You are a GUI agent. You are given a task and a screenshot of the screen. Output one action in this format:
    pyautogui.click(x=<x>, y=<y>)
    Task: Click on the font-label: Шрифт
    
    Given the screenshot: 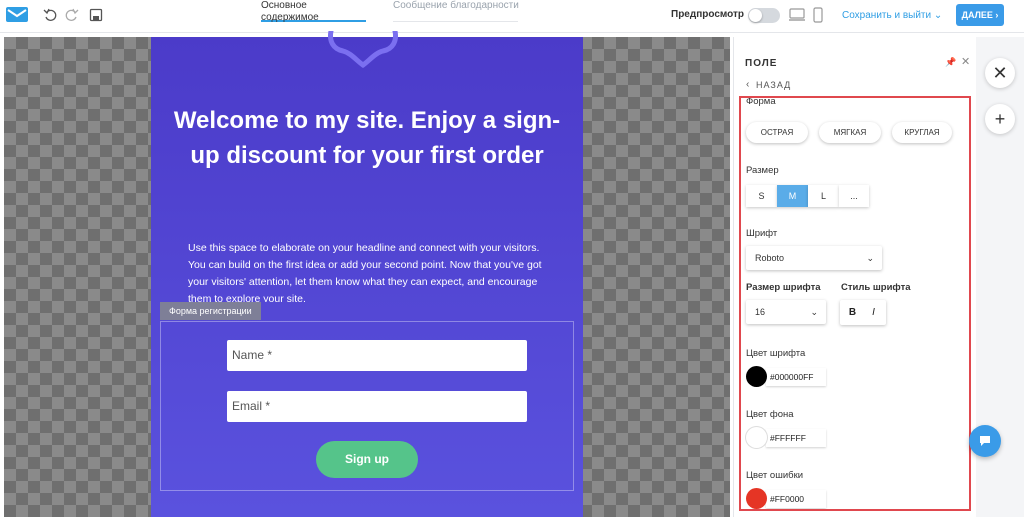 What is the action you would take?
    pyautogui.click(x=762, y=233)
    